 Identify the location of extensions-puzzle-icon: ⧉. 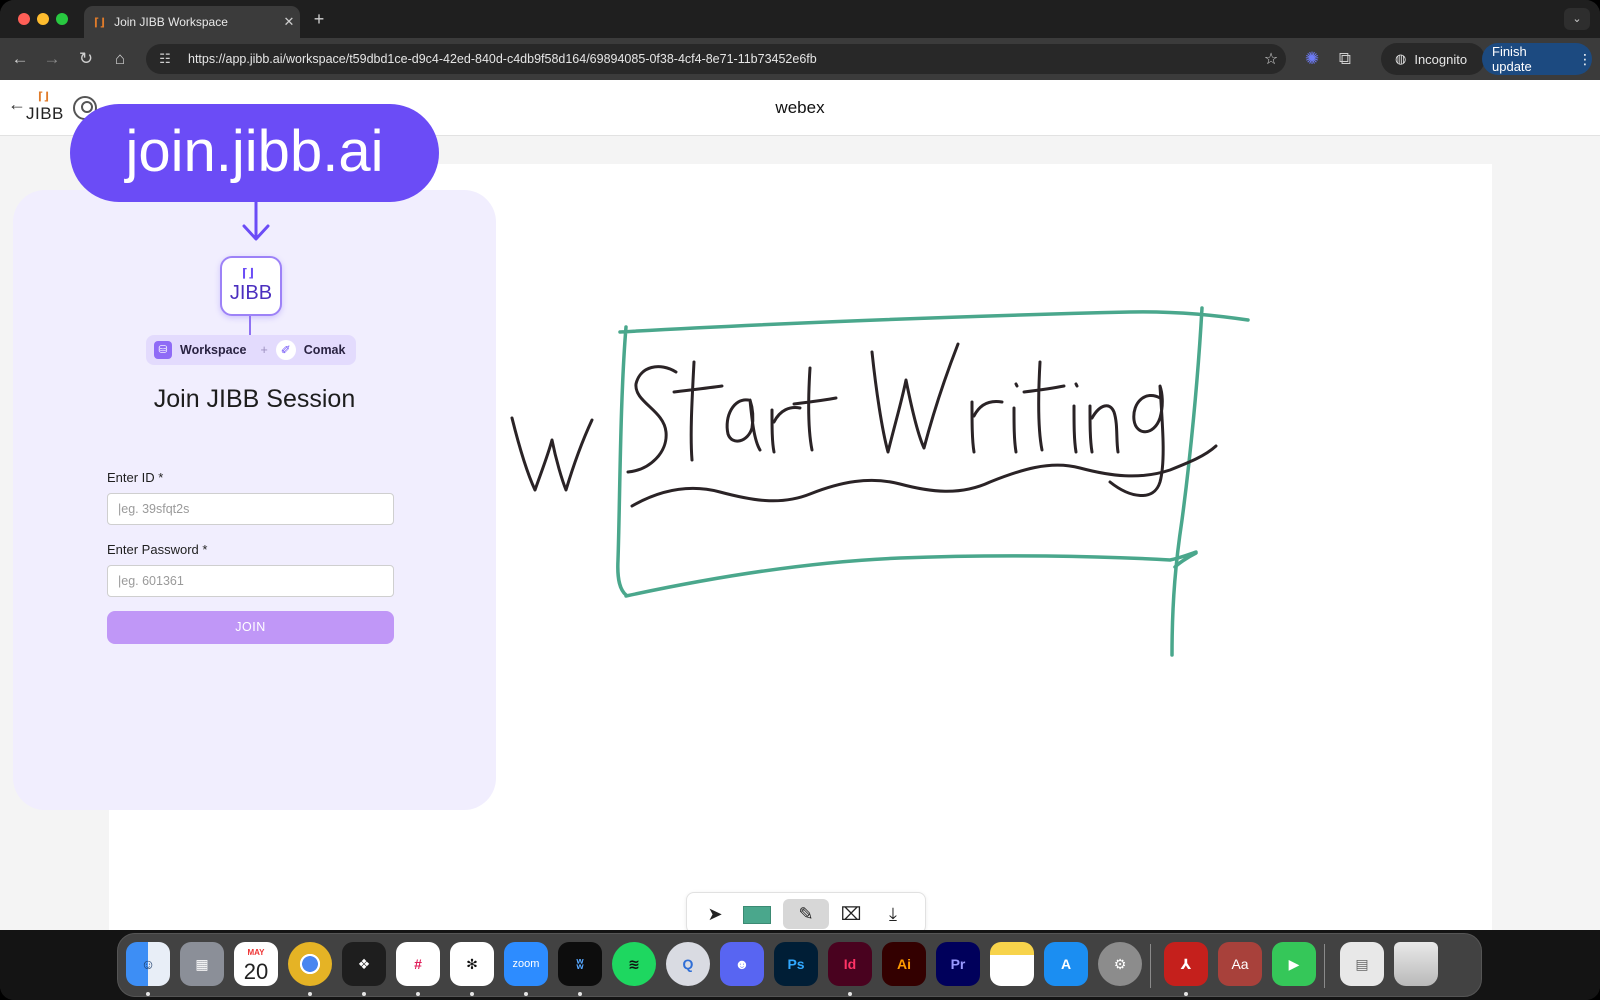
(1345, 59).